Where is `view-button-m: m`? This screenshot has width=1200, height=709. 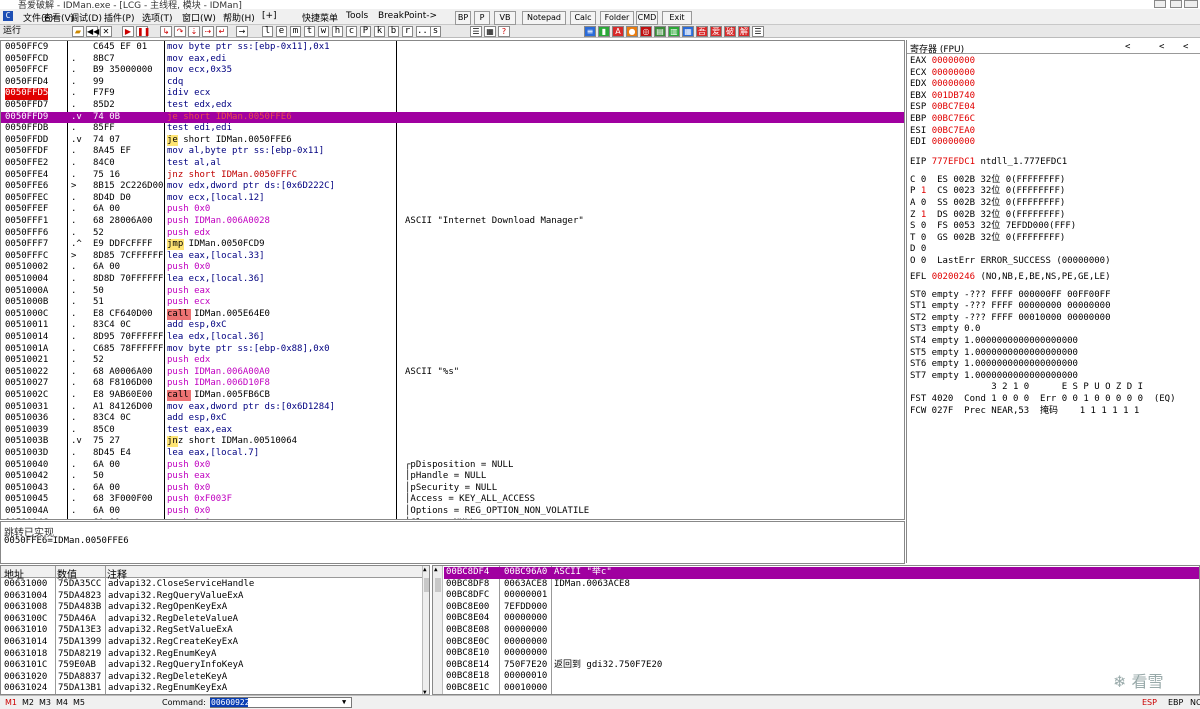
view-button-m: m is located at coordinates (295, 31).